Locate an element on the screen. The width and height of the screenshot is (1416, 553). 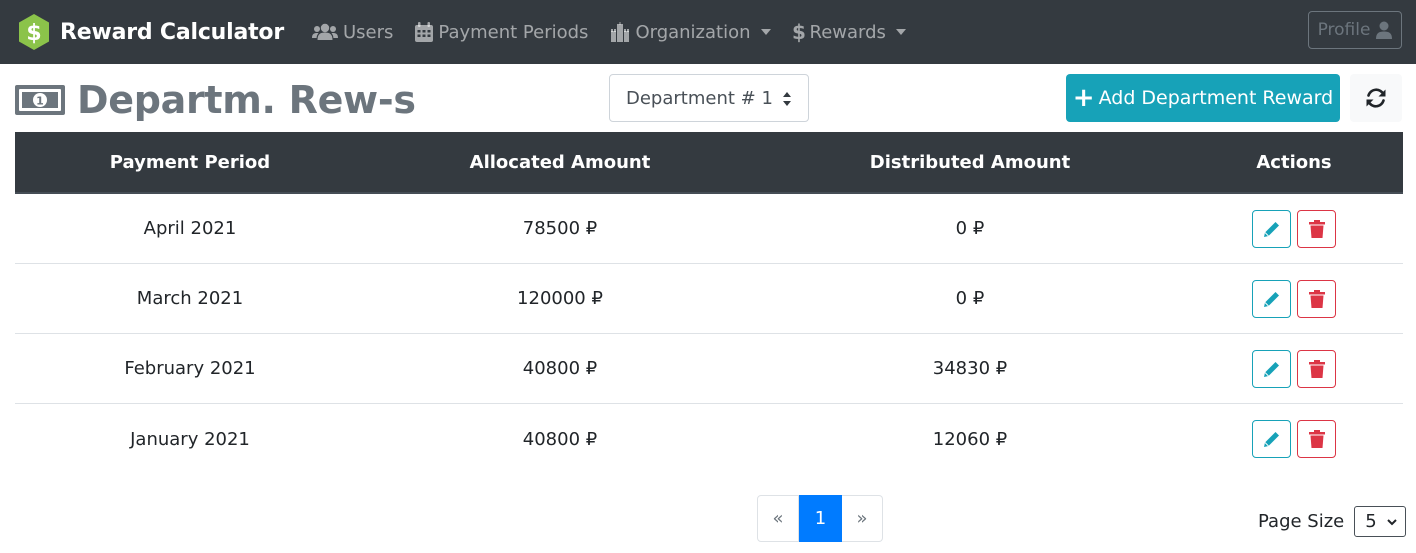
department-select: Department # 1 is located at coordinates (709, 98).